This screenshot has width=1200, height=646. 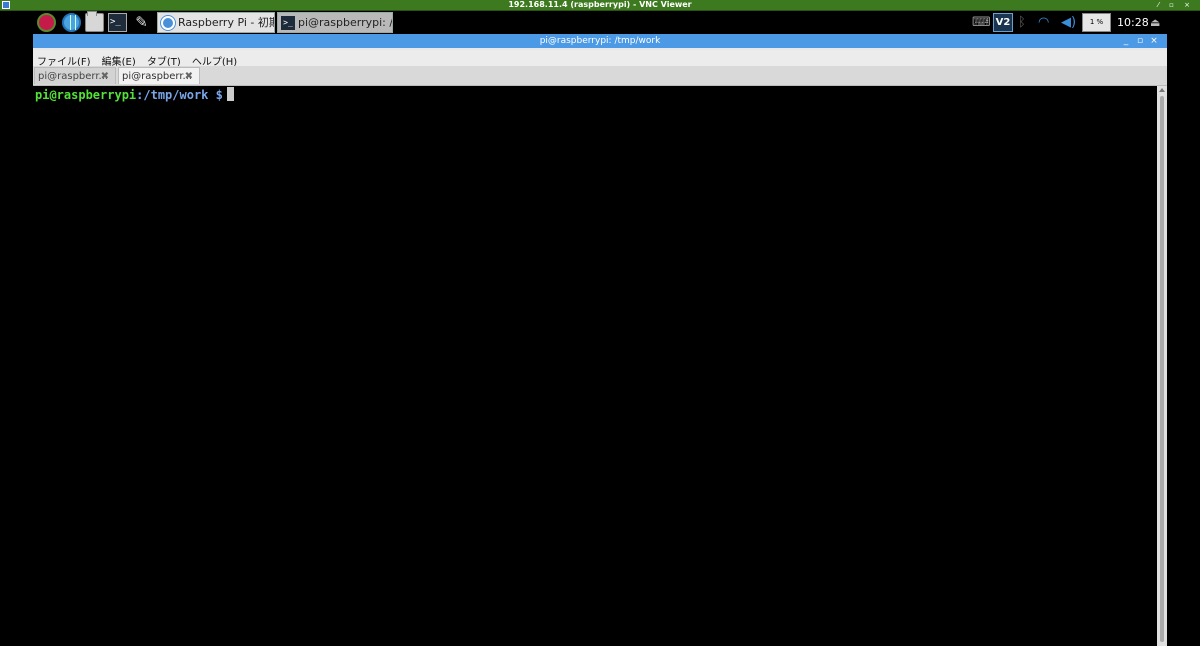 What do you see at coordinates (141, 22) in the screenshot?
I see `pen-icon: ✎` at bounding box center [141, 22].